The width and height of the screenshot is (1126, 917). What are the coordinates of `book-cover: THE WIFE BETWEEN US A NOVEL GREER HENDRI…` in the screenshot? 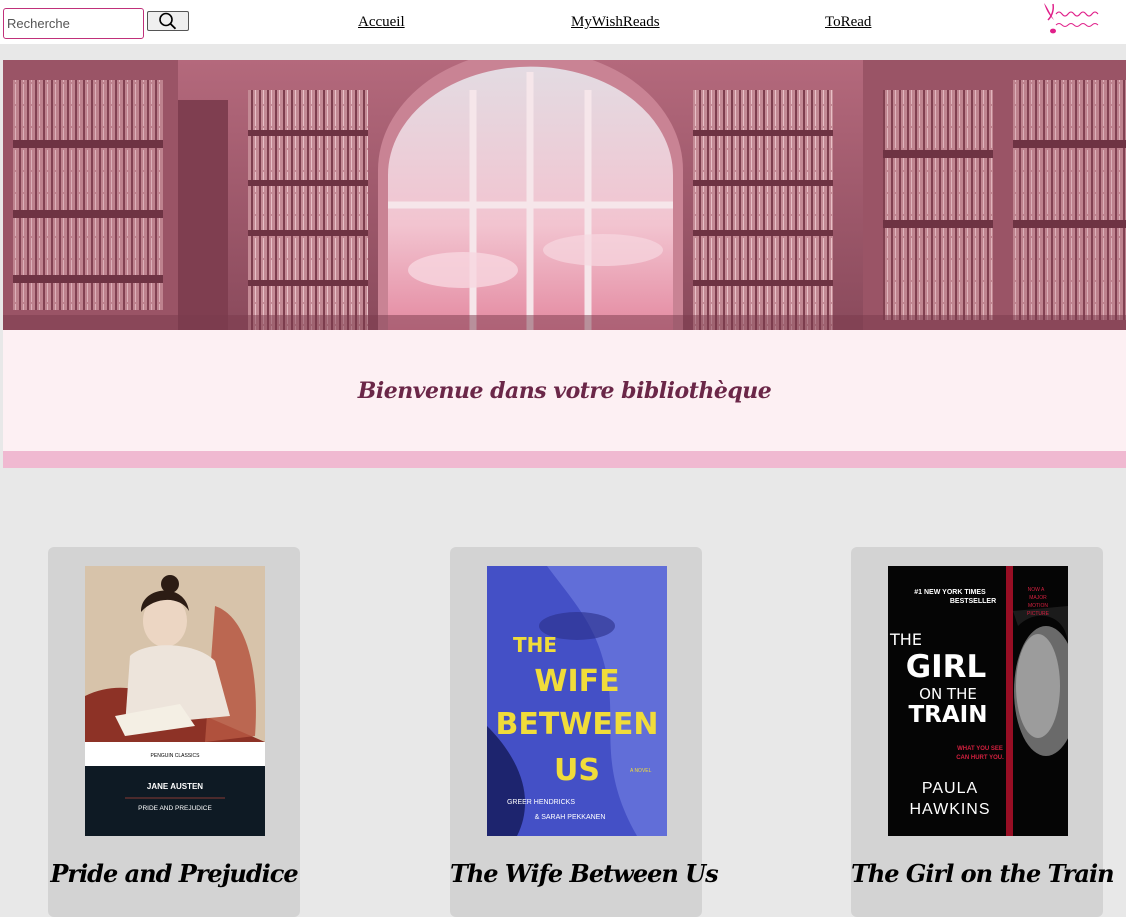 It's located at (577, 701).